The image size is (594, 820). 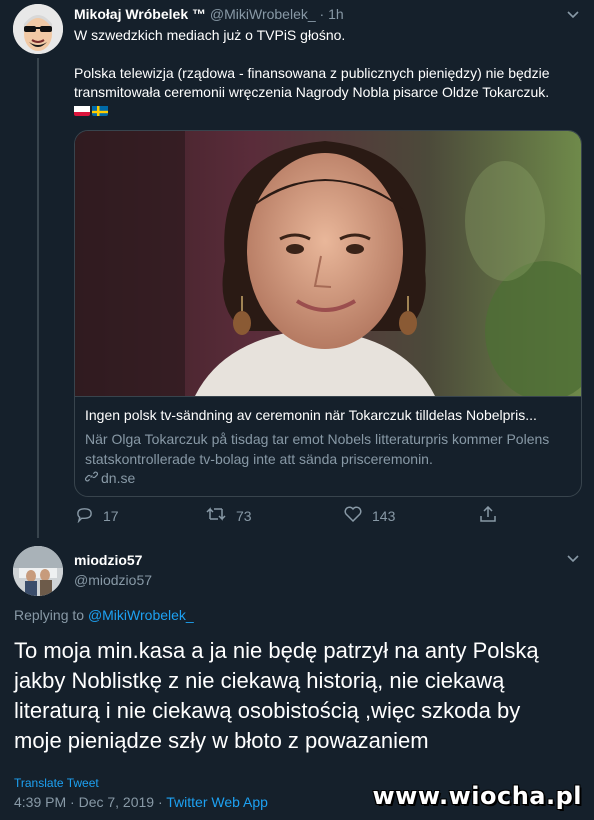 I want to click on tweet-text-line1: W szwedzkich mediach już o TVPiS głośno., so click(x=210, y=35).